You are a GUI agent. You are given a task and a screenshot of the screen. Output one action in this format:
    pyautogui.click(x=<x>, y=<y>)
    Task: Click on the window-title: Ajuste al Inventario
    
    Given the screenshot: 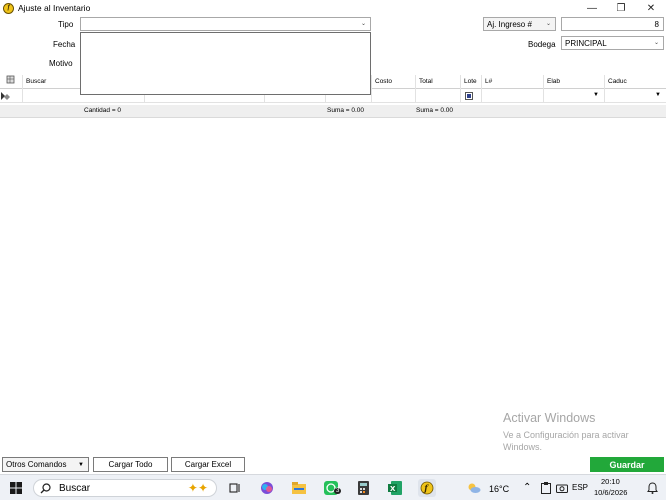 What is the action you would take?
    pyautogui.click(x=54, y=8)
    